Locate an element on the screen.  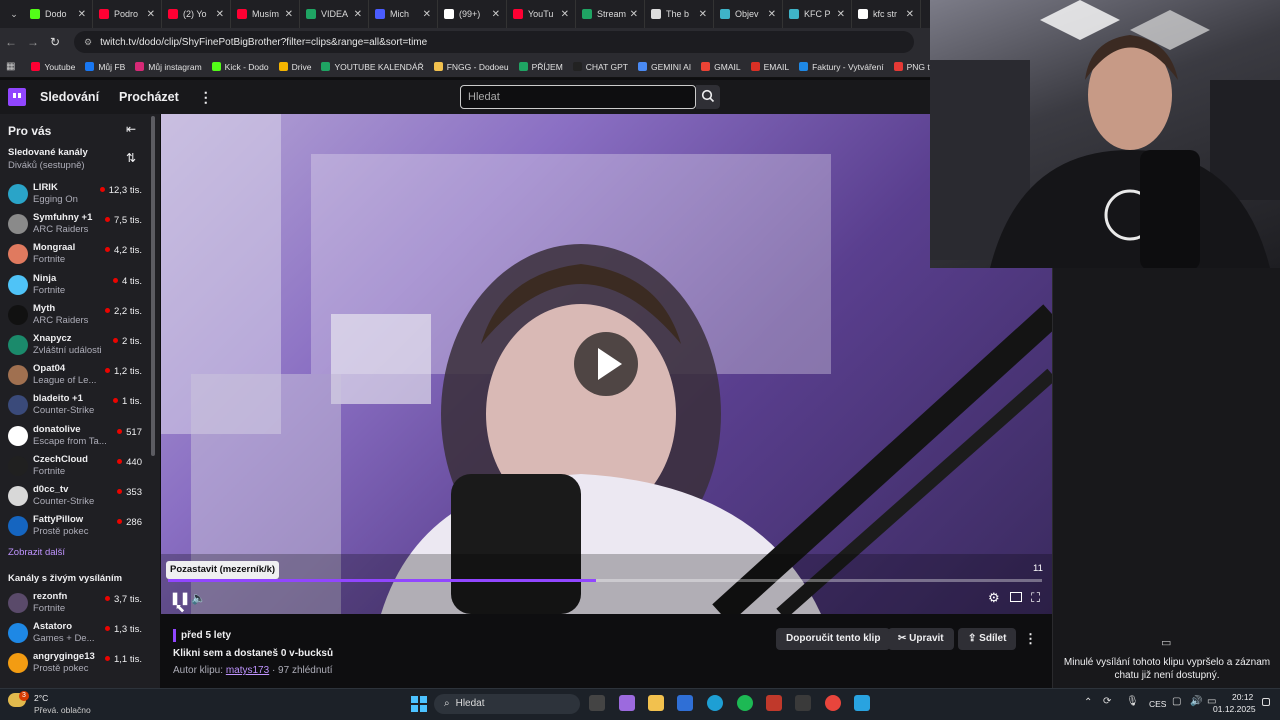
nav-browse: Procházet is located at coordinates (149, 97).